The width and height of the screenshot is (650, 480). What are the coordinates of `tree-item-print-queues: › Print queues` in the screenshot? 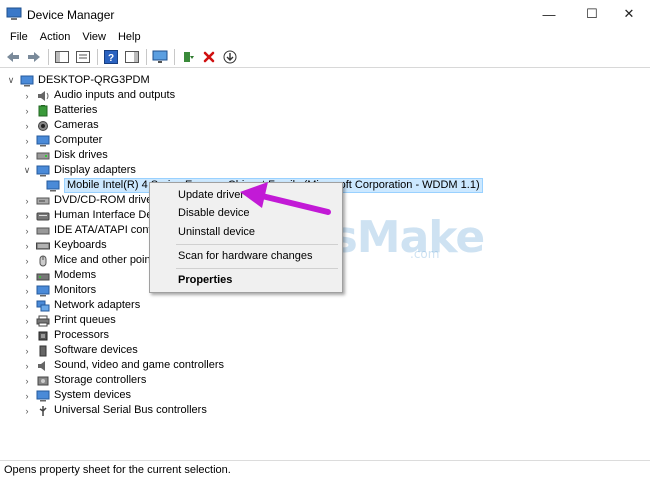 It's located at (69, 320).